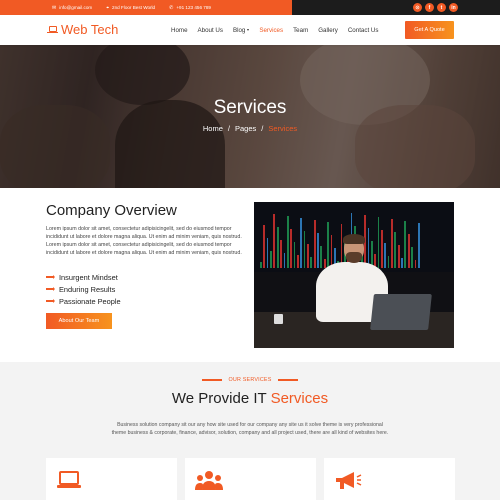  I want to click on nav-item-blog-label: Blog, so click(239, 30).